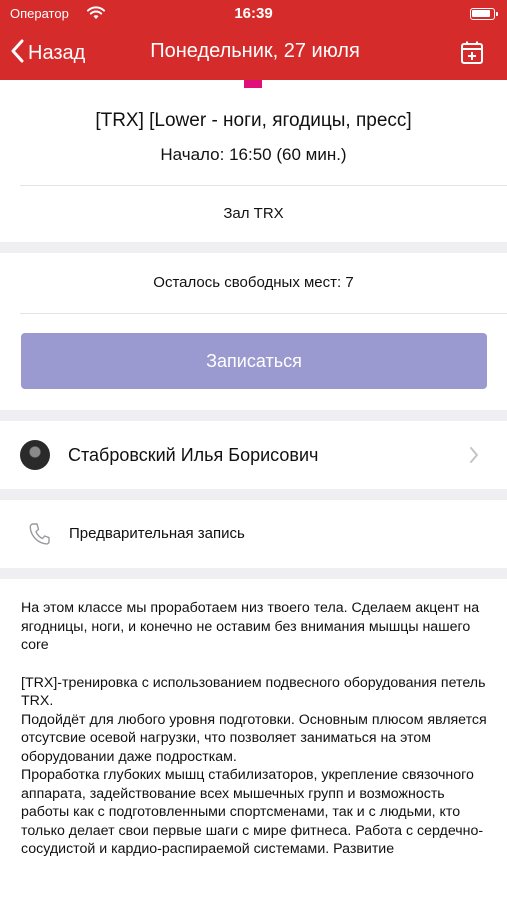 This screenshot has height=900, width=507. I want to click on status-time: 16:39, so click(253, 13).